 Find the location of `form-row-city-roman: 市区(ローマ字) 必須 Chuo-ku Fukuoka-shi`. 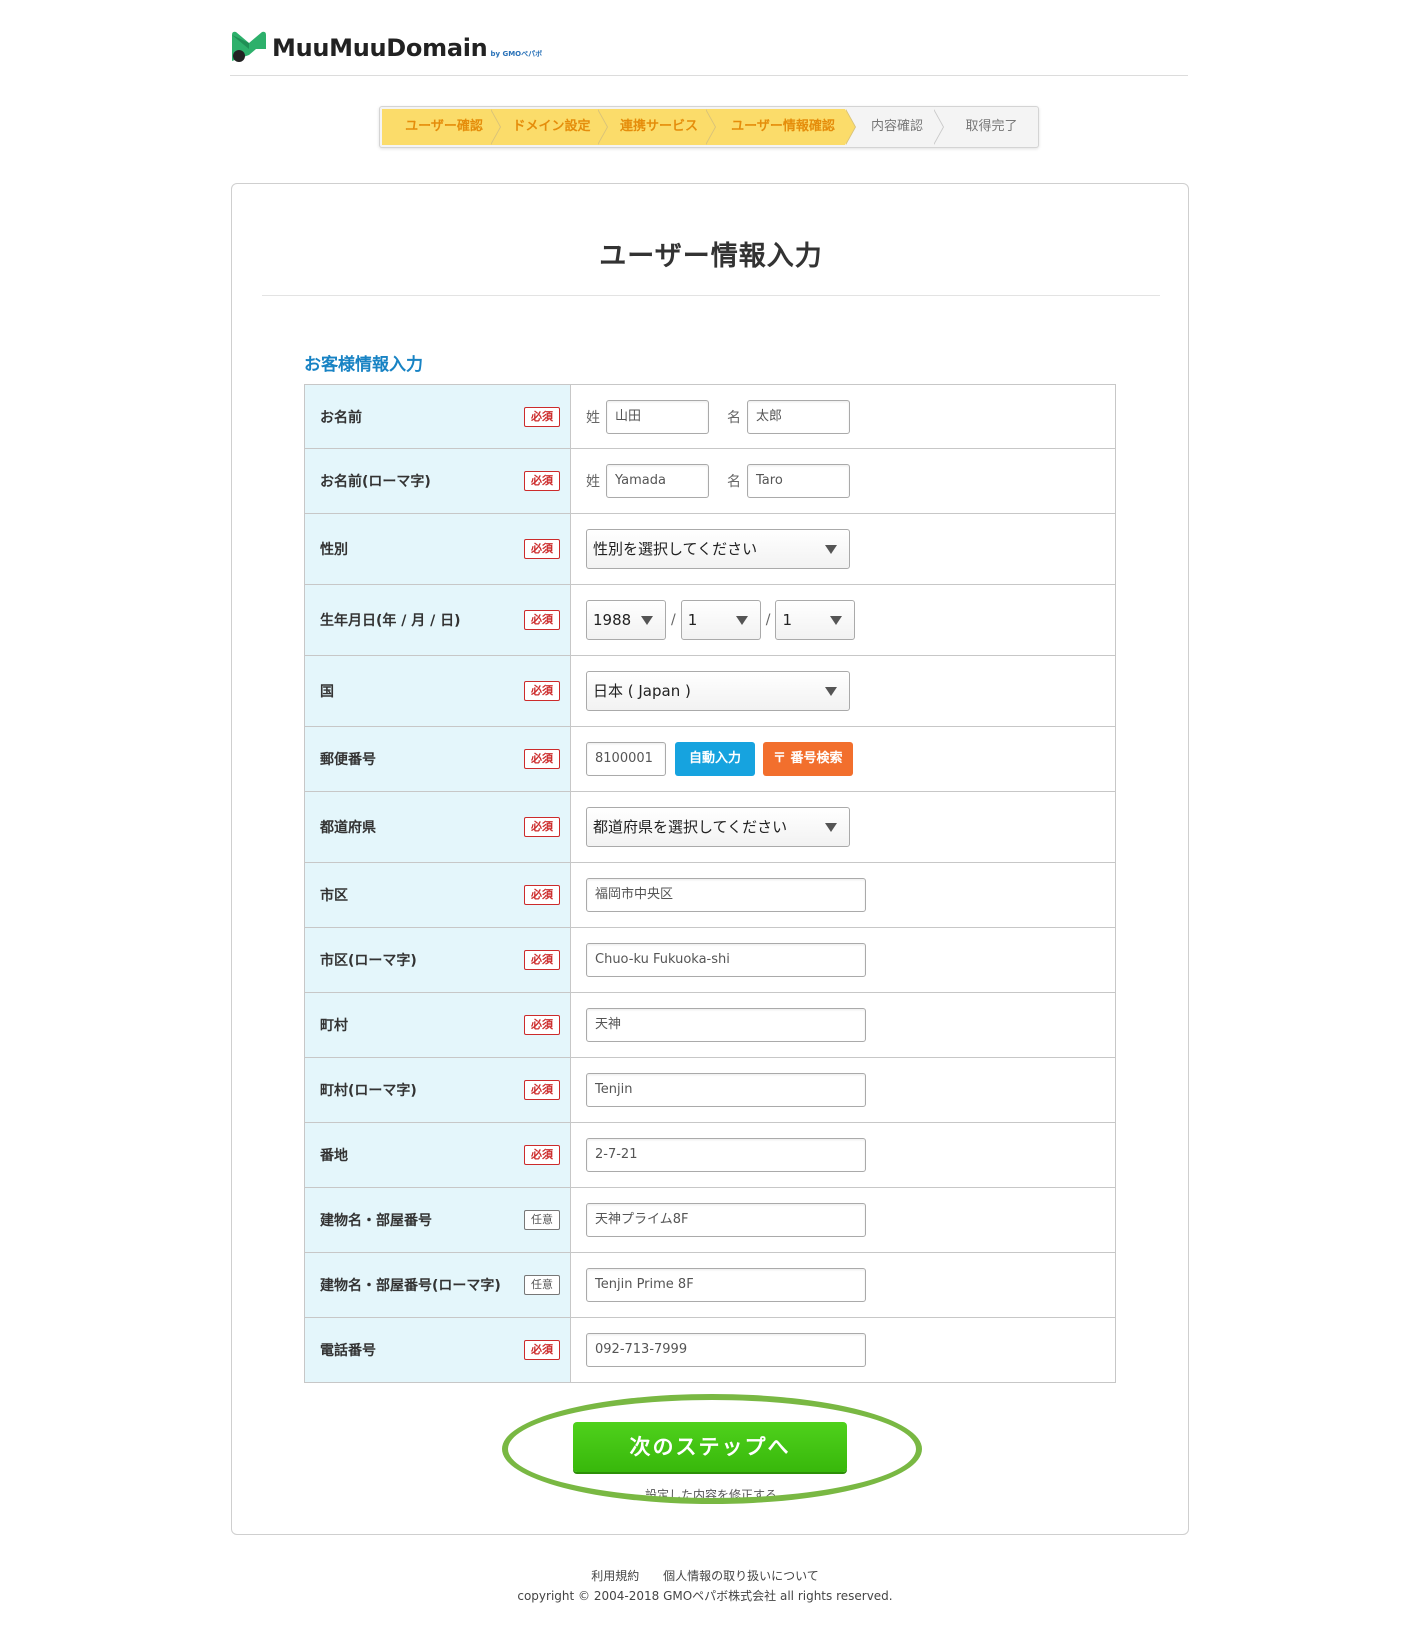

form-row-city-roman: 市区(ローマ字) 必須 Chuo-ku Fukuoka-shi is located at coordinates (710, 960).